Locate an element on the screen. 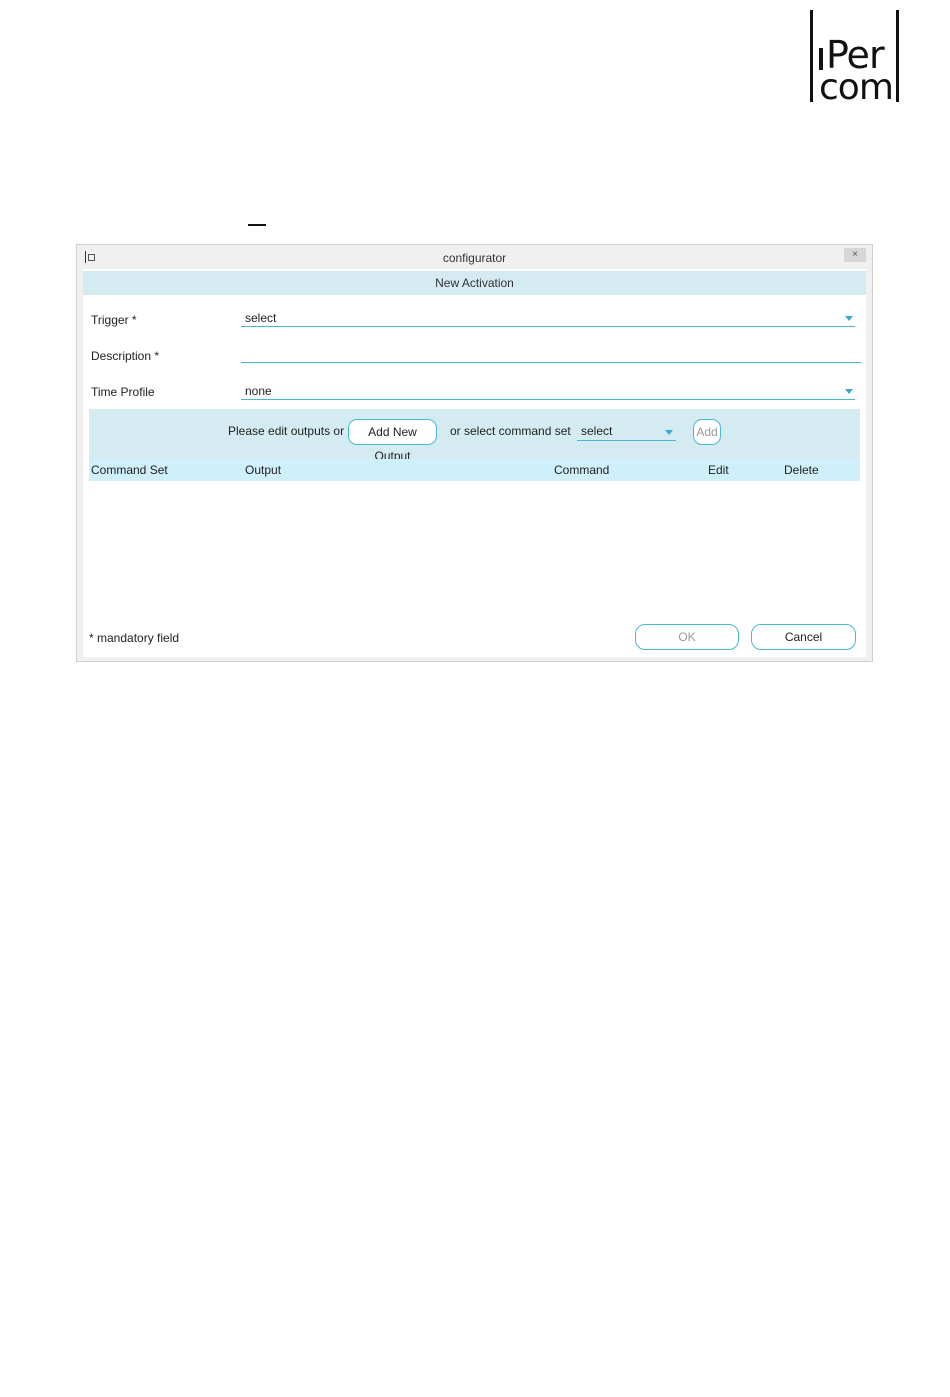 The height and width of the screenshot is (1397, 950). logo-right-bar is located at coordinates (897, 56).